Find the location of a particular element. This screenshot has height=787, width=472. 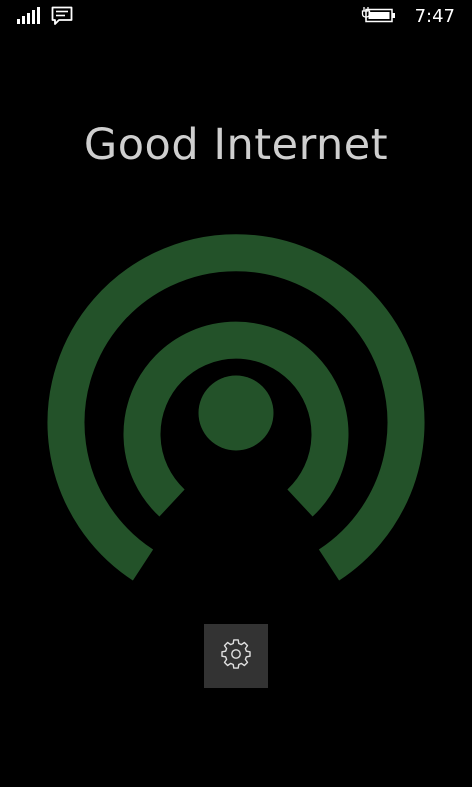

settings-button is located at coordinates (236, 656).